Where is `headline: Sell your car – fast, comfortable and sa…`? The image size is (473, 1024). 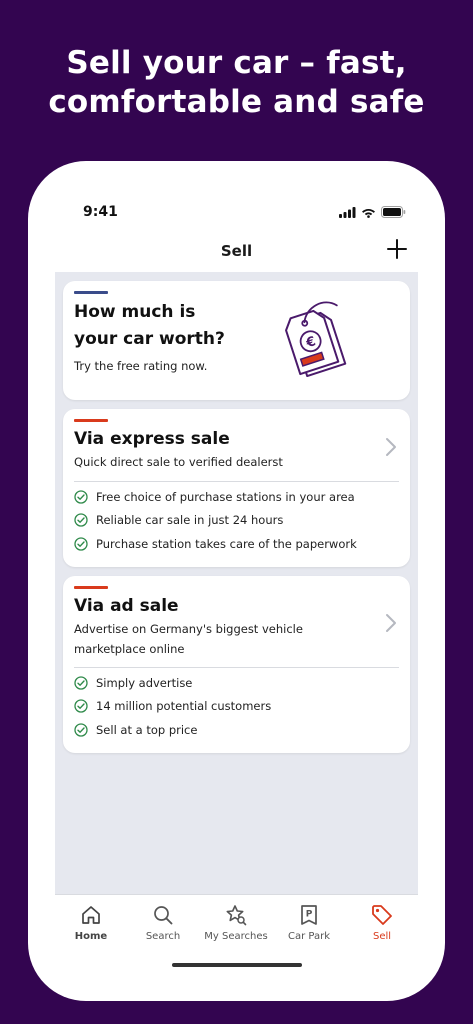 headline: Sell your car – fast, comfortable and sa… is located at coordinates (236, 83).